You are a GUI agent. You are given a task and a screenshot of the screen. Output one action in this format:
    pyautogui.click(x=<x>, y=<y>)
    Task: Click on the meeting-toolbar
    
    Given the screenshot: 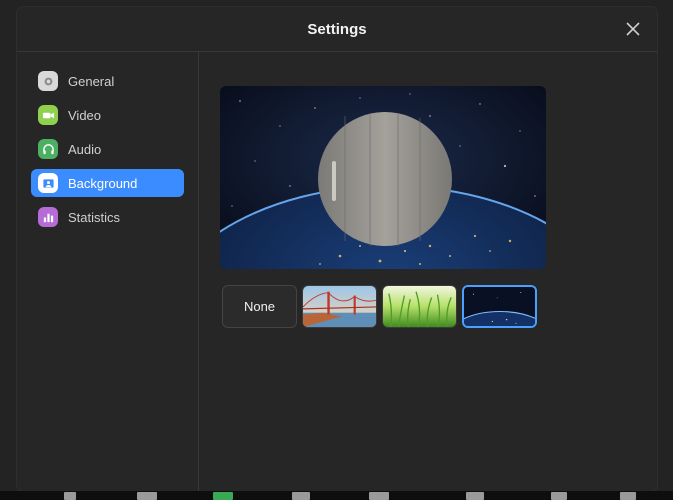 What is the action you would take?
    pyautogui.click(x=336, y=495)
    